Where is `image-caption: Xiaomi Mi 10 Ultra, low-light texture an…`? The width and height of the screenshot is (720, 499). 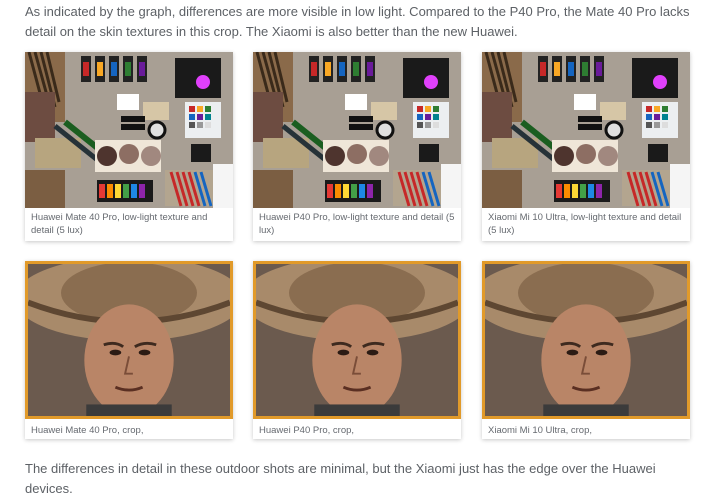 image-caption: Xiaomi Mi 10 Ultra, low-light texture an… is located at coordinates (585, 224).